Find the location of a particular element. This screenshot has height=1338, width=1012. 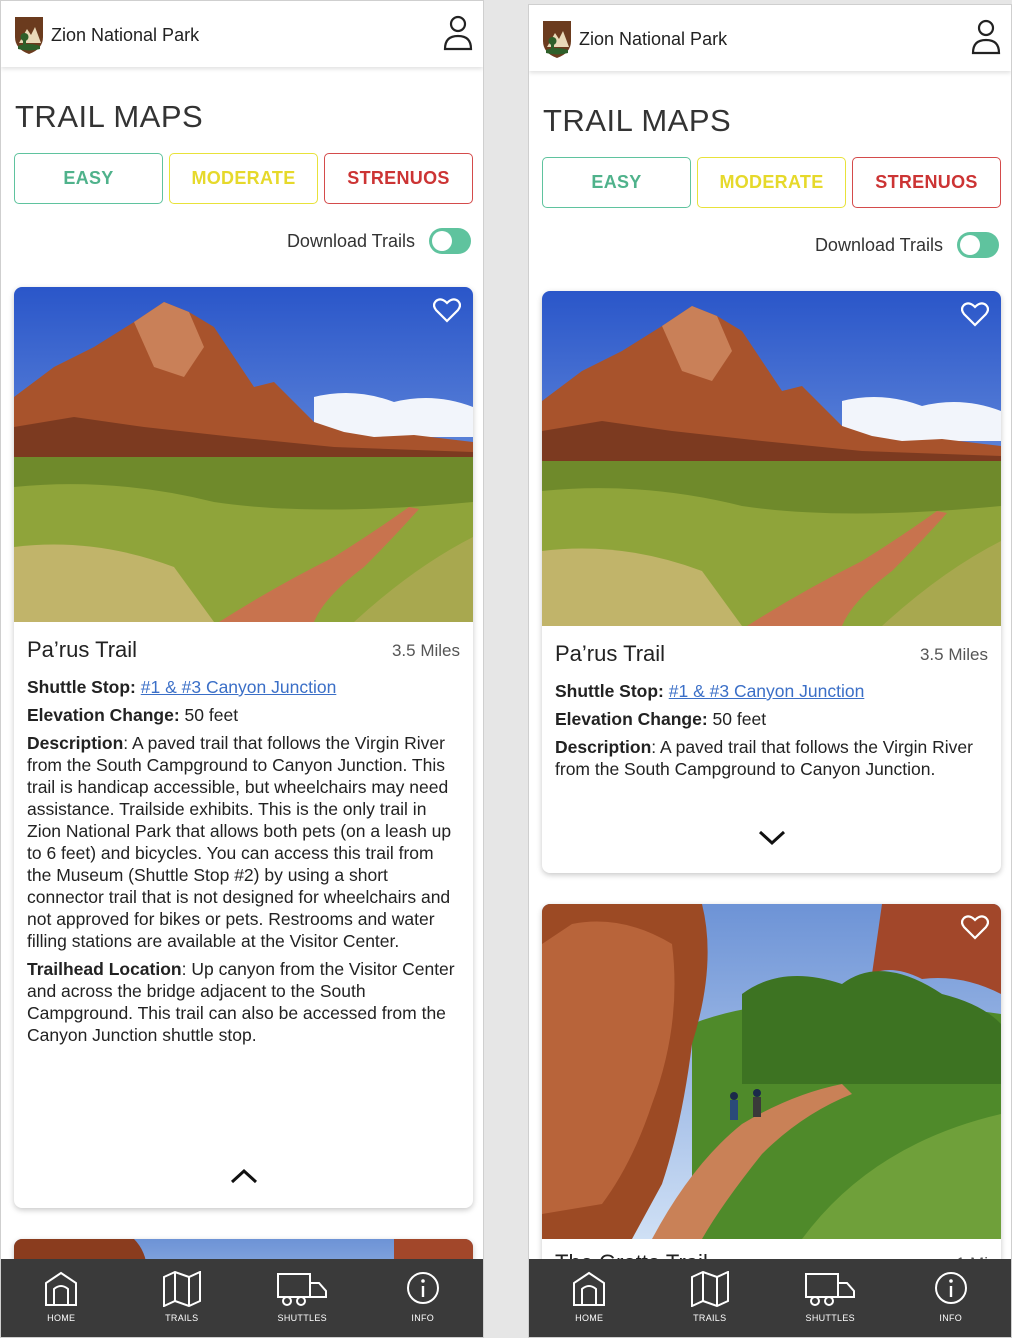

trailhead-label: Trailhead Location is located at coordinates (104, 969).